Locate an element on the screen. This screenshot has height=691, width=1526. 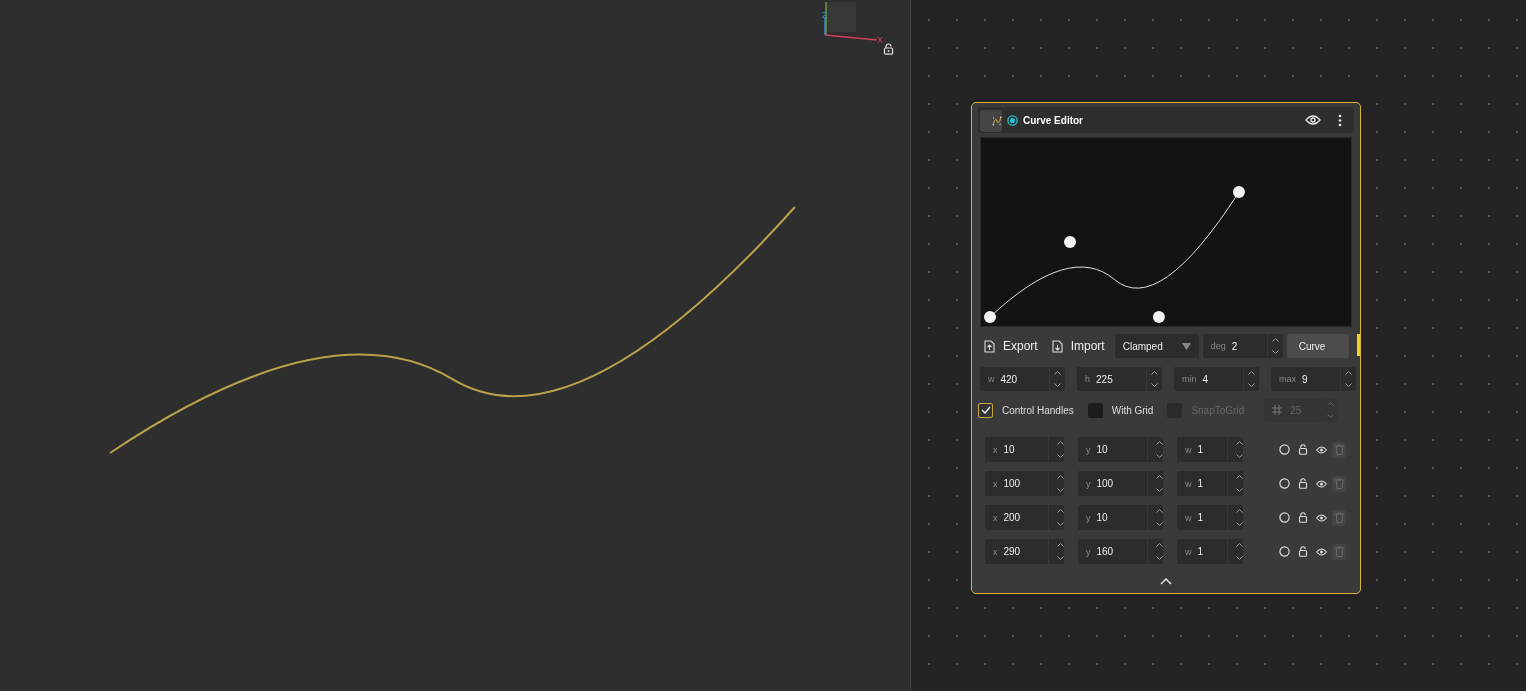
field-value: 160 is located at coordinates (1105, 551).